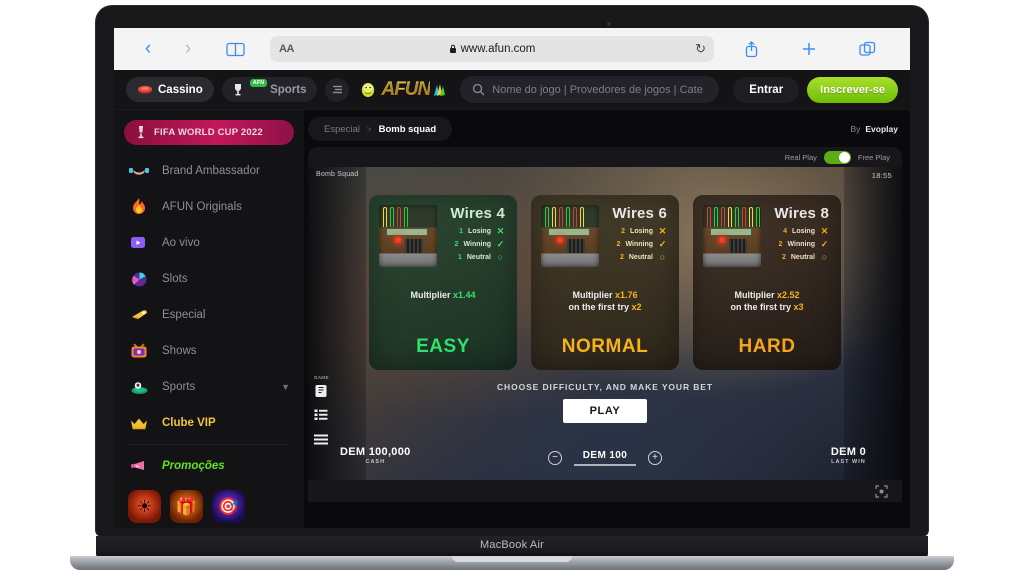 The image size is (1024, 588). Describe the element at coordinates (605, 157) in the screenshot. I see `play-mode-row: Real Play Free Play` at that location.